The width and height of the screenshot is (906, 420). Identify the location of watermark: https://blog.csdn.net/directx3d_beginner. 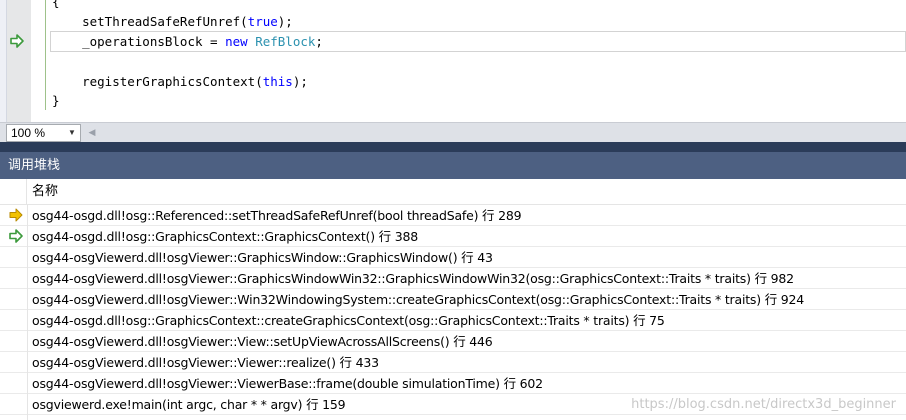
(763, 404).